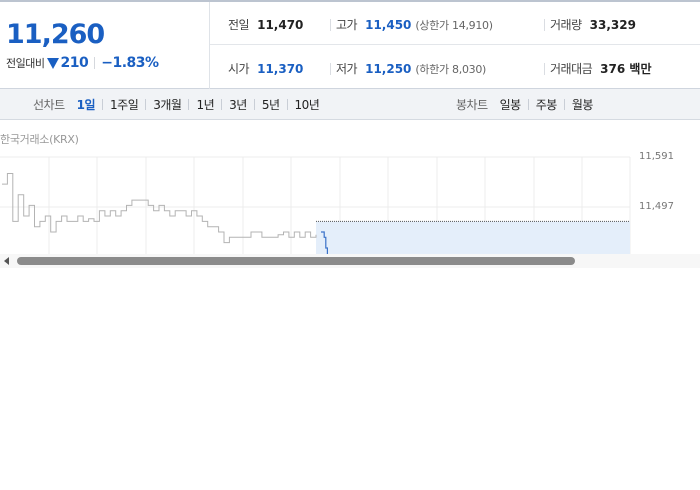  Describe the element at coordinates (473, 237) in the screenshot. I see `below-reference-area` at that location.